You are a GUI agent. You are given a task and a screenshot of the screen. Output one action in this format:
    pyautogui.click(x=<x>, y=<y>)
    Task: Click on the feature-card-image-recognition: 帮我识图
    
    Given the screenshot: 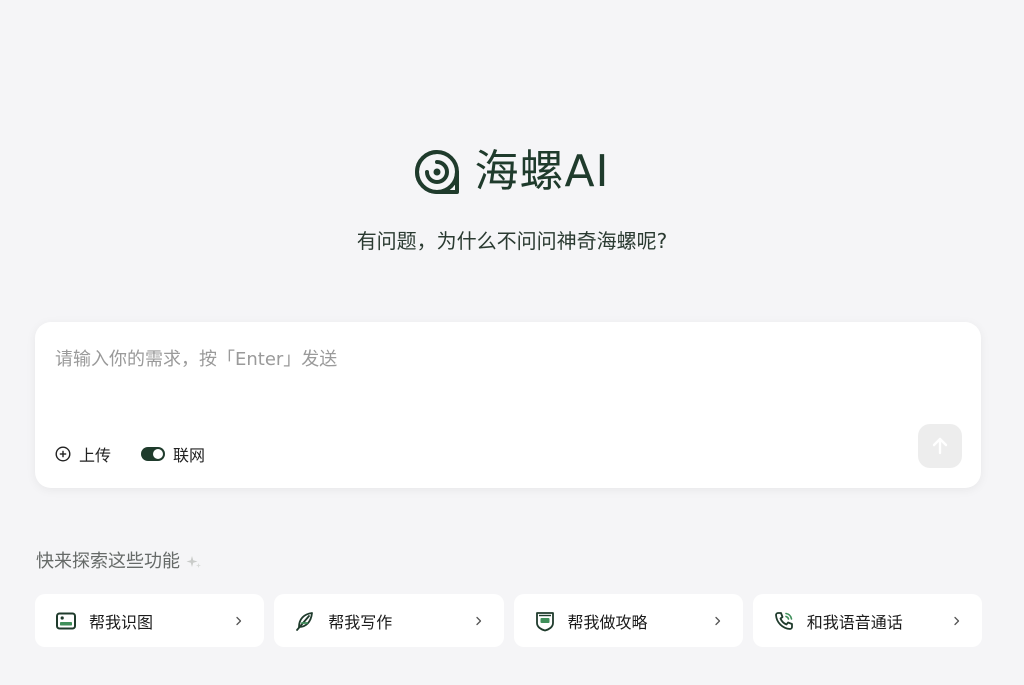 What is the action you would take?
    pyautogui.click(x=150, y=620)
    